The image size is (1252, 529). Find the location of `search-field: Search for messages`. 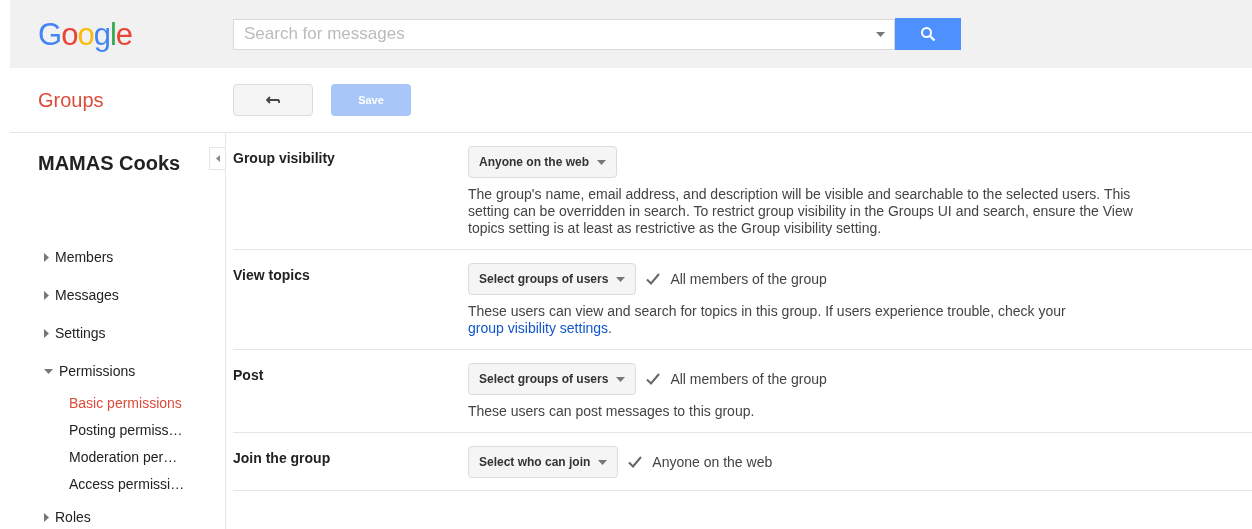

search-field: Search for messages is located at coordinates (564, 34).